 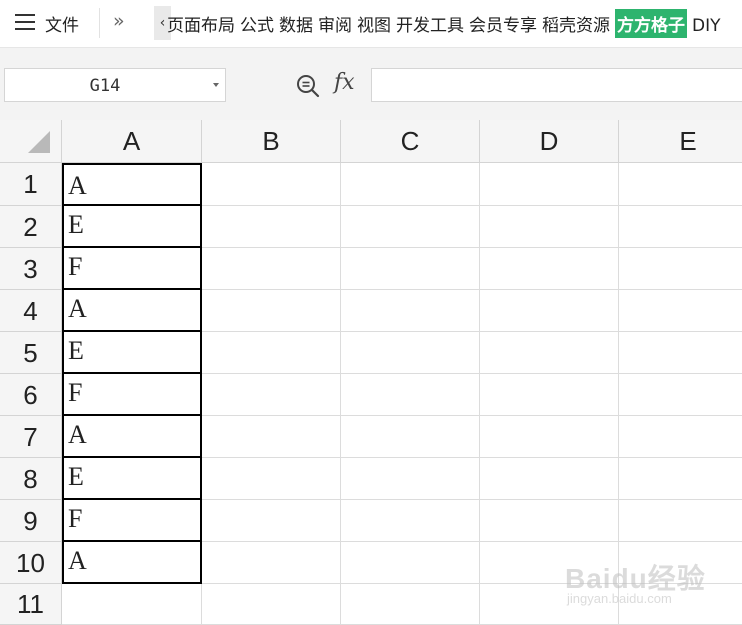 What do you see at coordinates (31, 227) in the screenshot?
I see `row-header-2: 2` at bounding box center [31, 227].